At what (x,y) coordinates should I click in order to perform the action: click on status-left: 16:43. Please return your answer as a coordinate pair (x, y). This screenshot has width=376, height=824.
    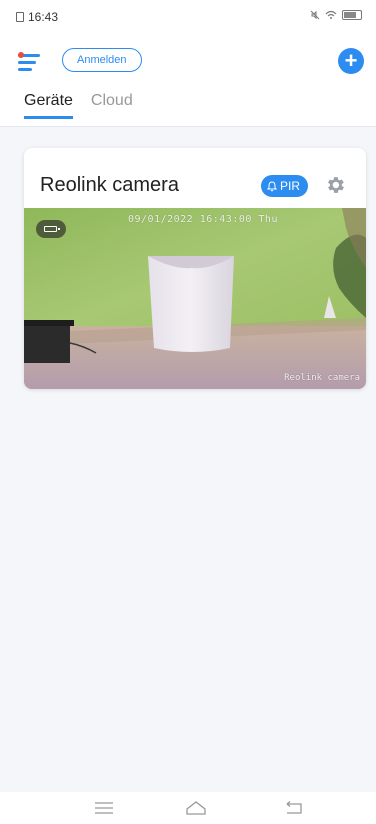
    Looking at the image, I should click on (37, 17).